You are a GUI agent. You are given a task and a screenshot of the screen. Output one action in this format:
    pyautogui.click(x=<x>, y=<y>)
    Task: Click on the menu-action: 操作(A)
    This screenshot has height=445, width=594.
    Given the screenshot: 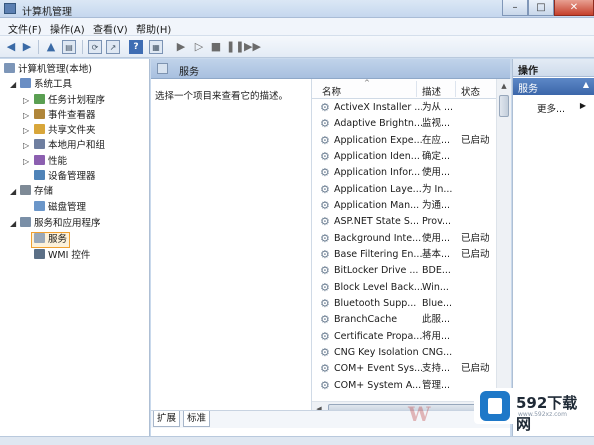 What is the action you would take?
    pyautogui.click(x=67, y=28)
    